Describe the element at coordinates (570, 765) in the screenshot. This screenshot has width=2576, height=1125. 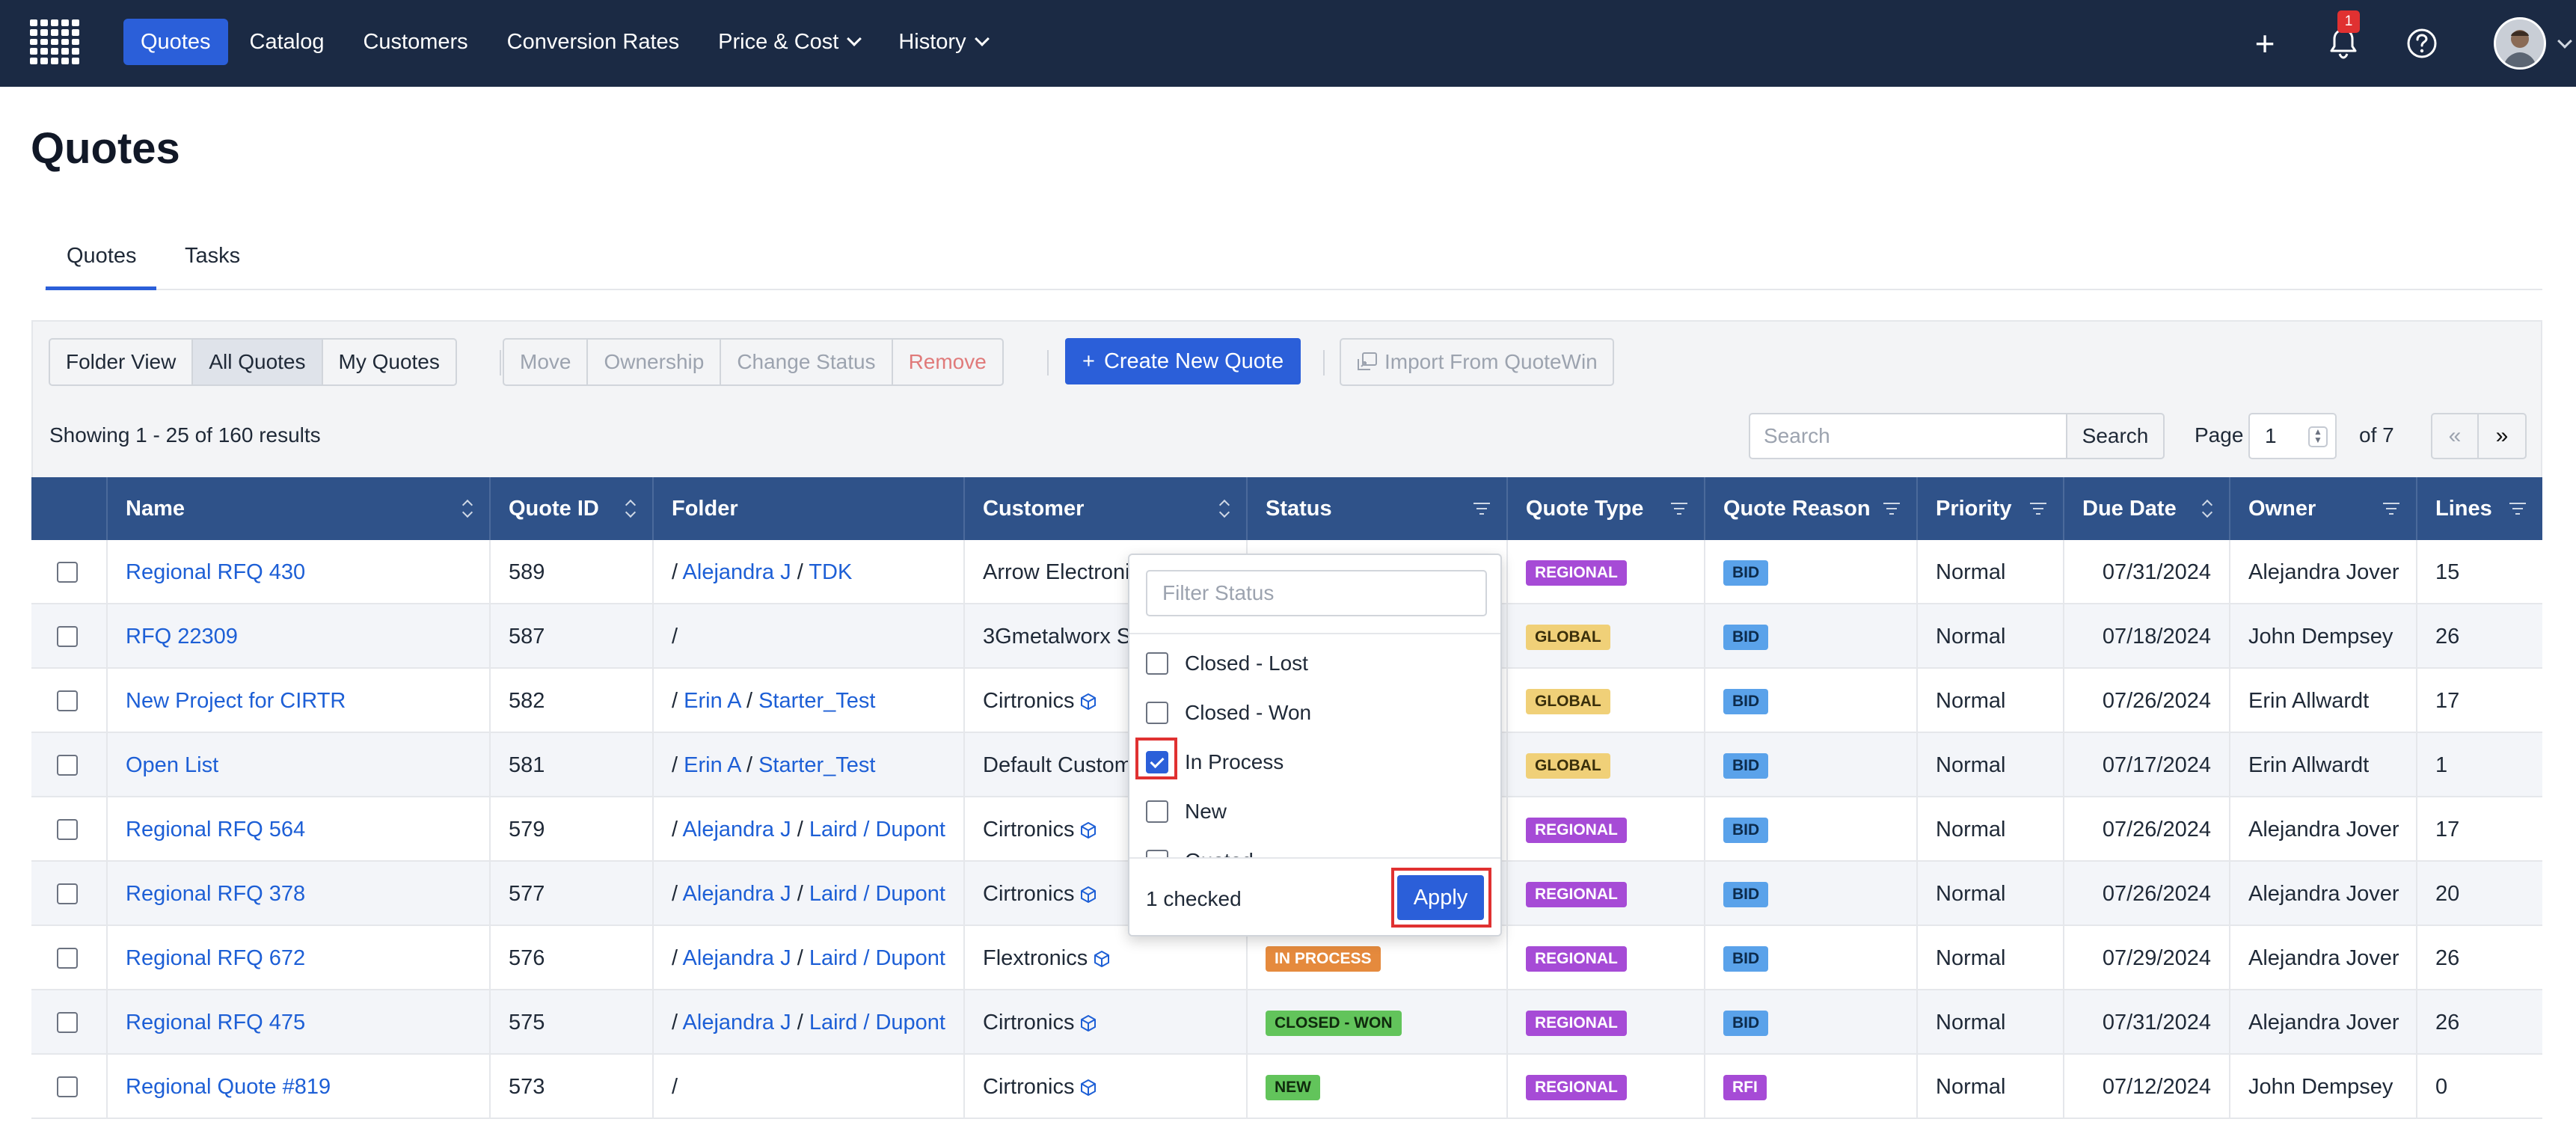
I see `quote-id-cell: 581` at that location.